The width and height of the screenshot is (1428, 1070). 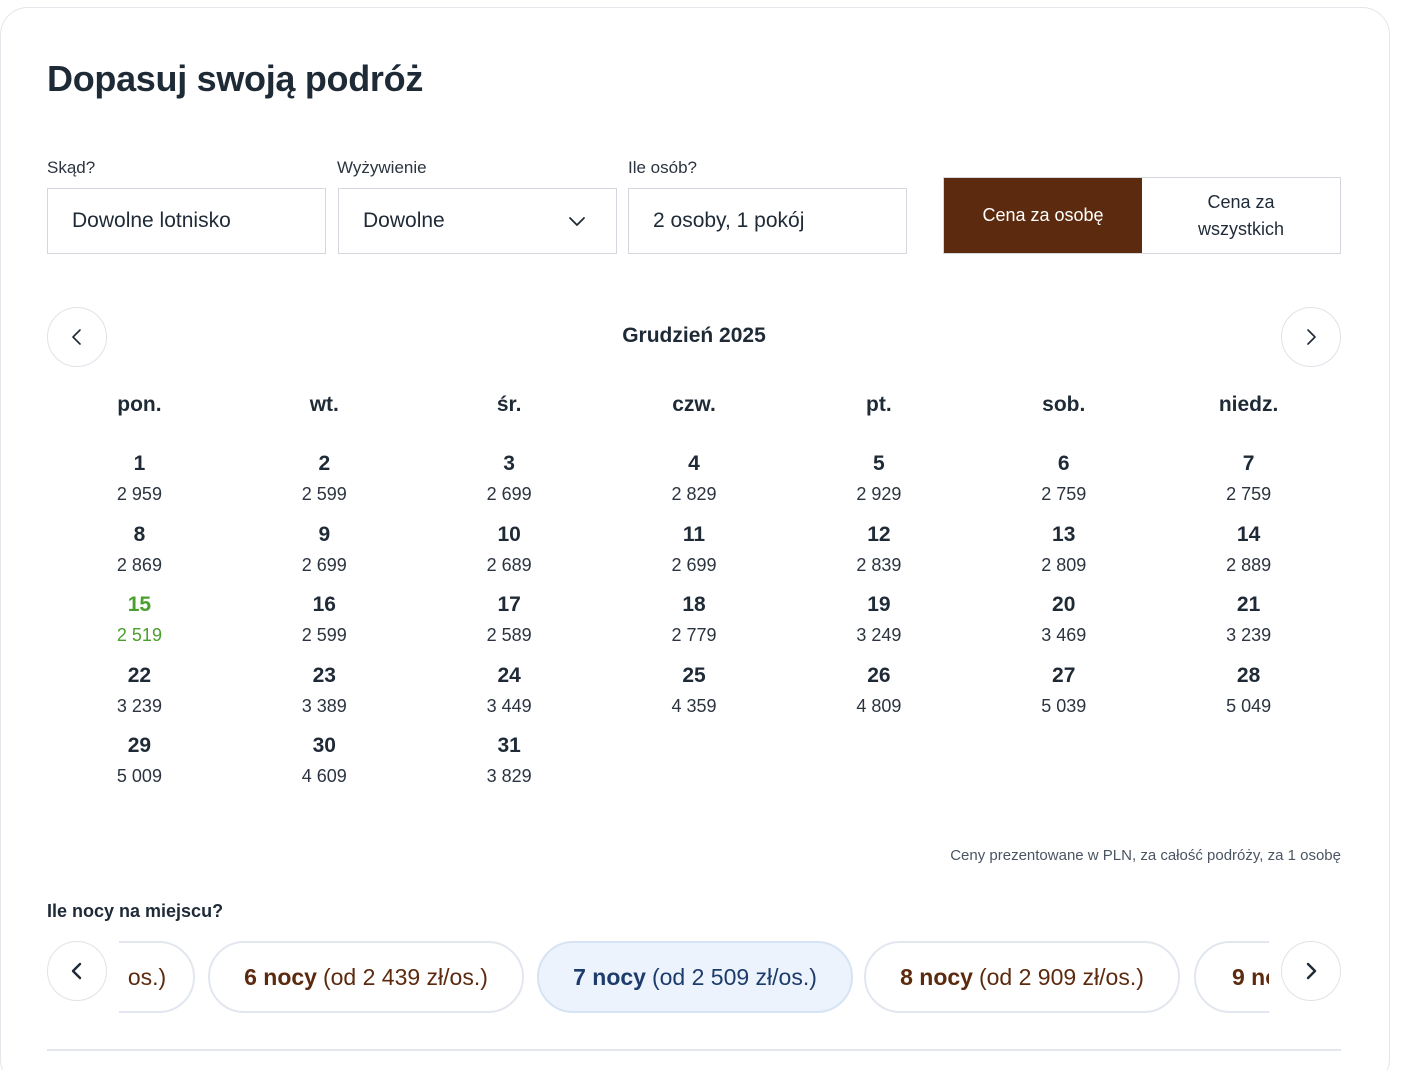 What do you see at coordinates (1061, 976) in the screenshot?
I see `nights-price: (od 2 909 zł/os.)` at bounding box center [1061, 976].